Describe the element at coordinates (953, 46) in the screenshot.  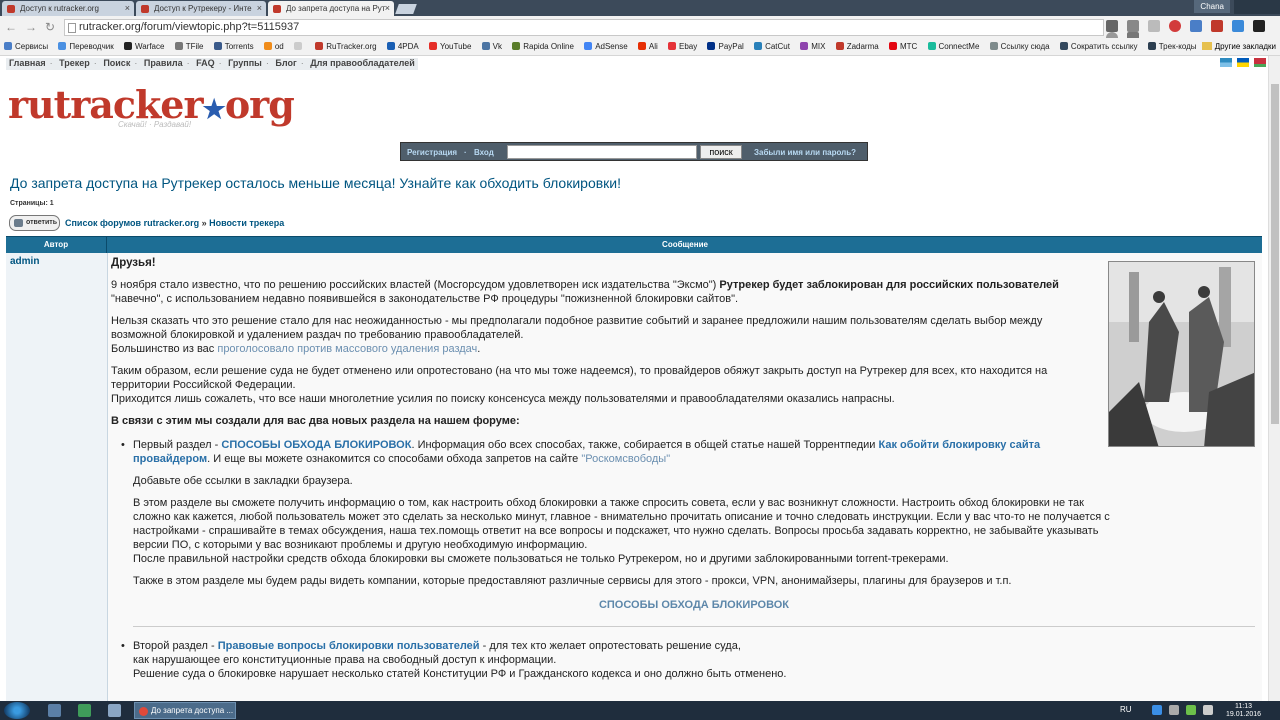
I see `bookmark-item: ConnectMe` at that location.